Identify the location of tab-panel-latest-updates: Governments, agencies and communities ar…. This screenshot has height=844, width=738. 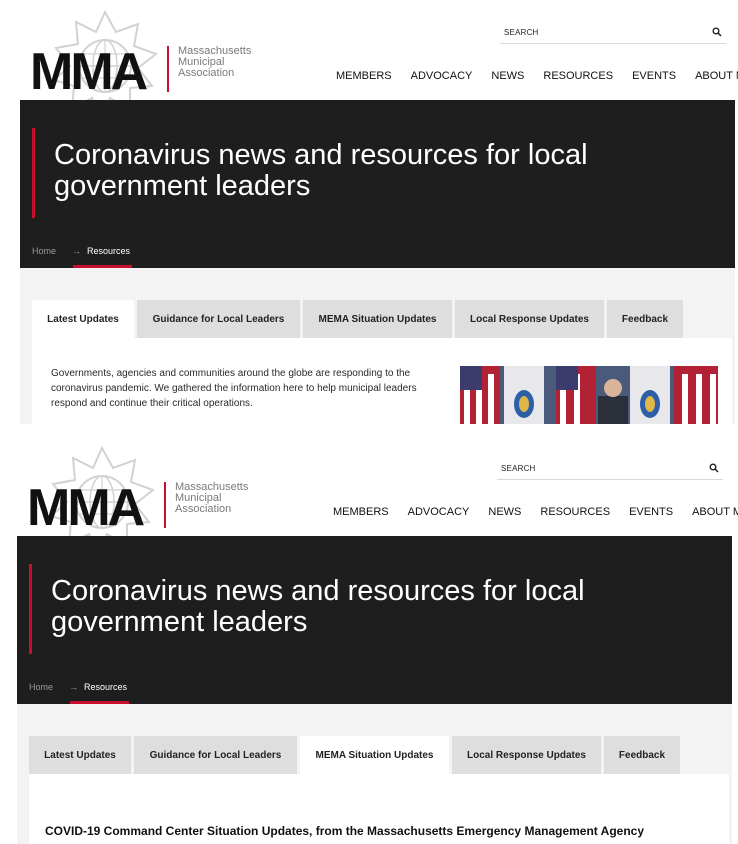
(382, 381).